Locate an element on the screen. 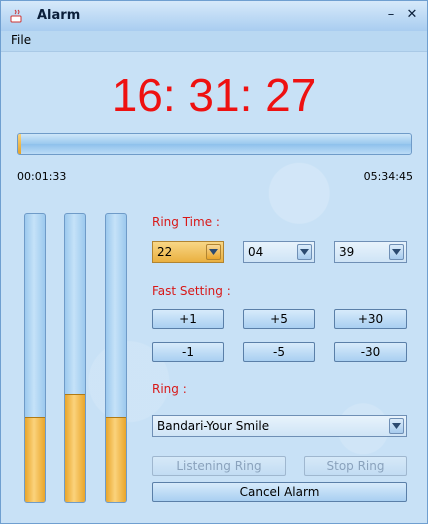  hour-select: 22 is located at coordinates (188, 252).